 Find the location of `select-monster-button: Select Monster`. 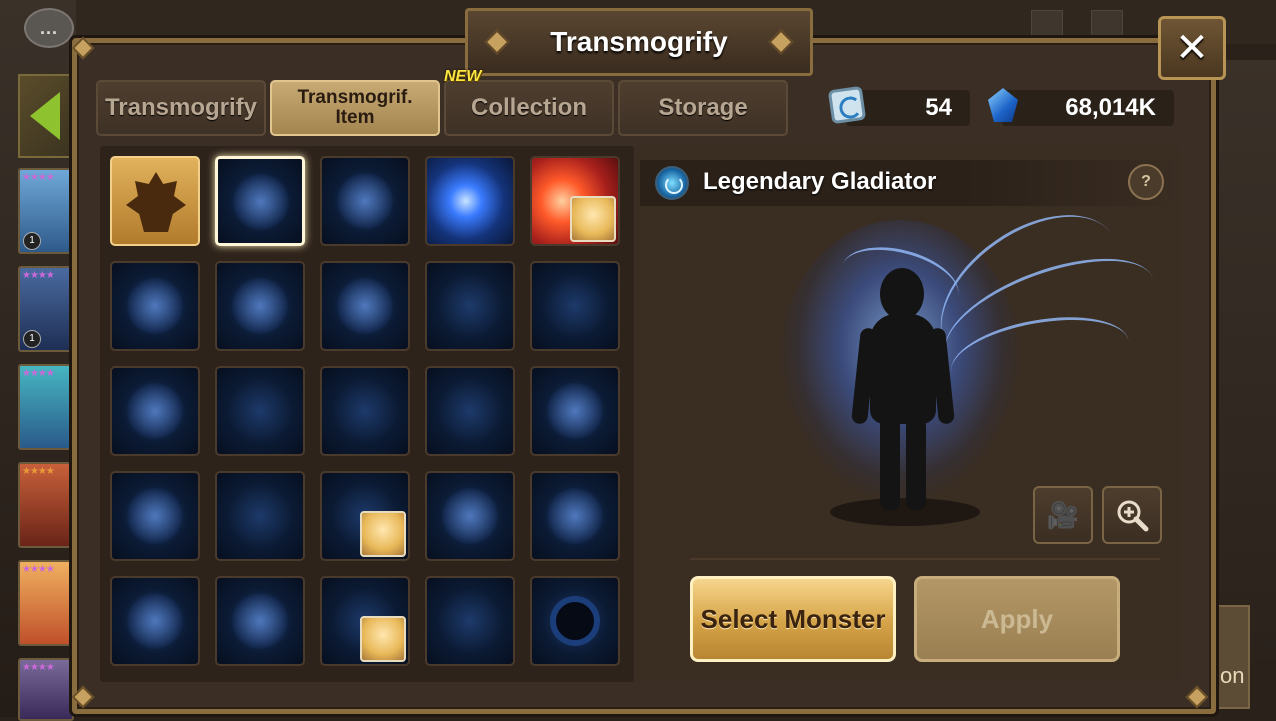

select-monster-button: Select Monster is located at coordinates (793, 619).